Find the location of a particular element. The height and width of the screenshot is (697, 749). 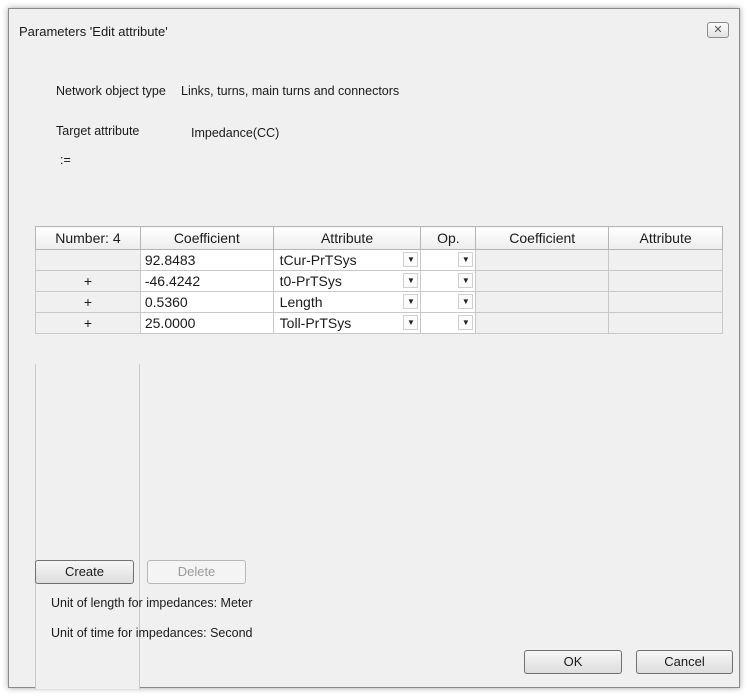

table-row: + 25.0000 Toll-PrTSys ▼ ▼ is located at coordinates (379, 323).